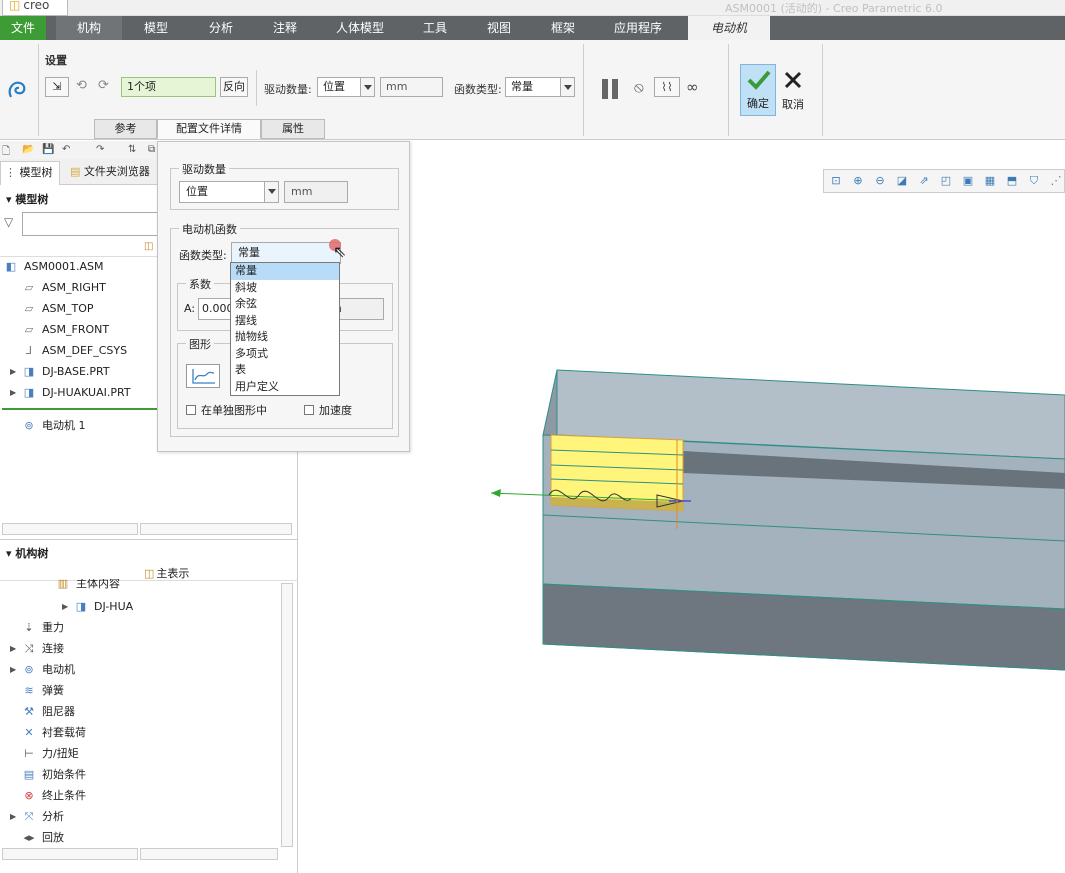  What do you see at coordinates (293, 129) in the screenshot?
I see `tab-properties: 属性` at bounding box center [293, 129].